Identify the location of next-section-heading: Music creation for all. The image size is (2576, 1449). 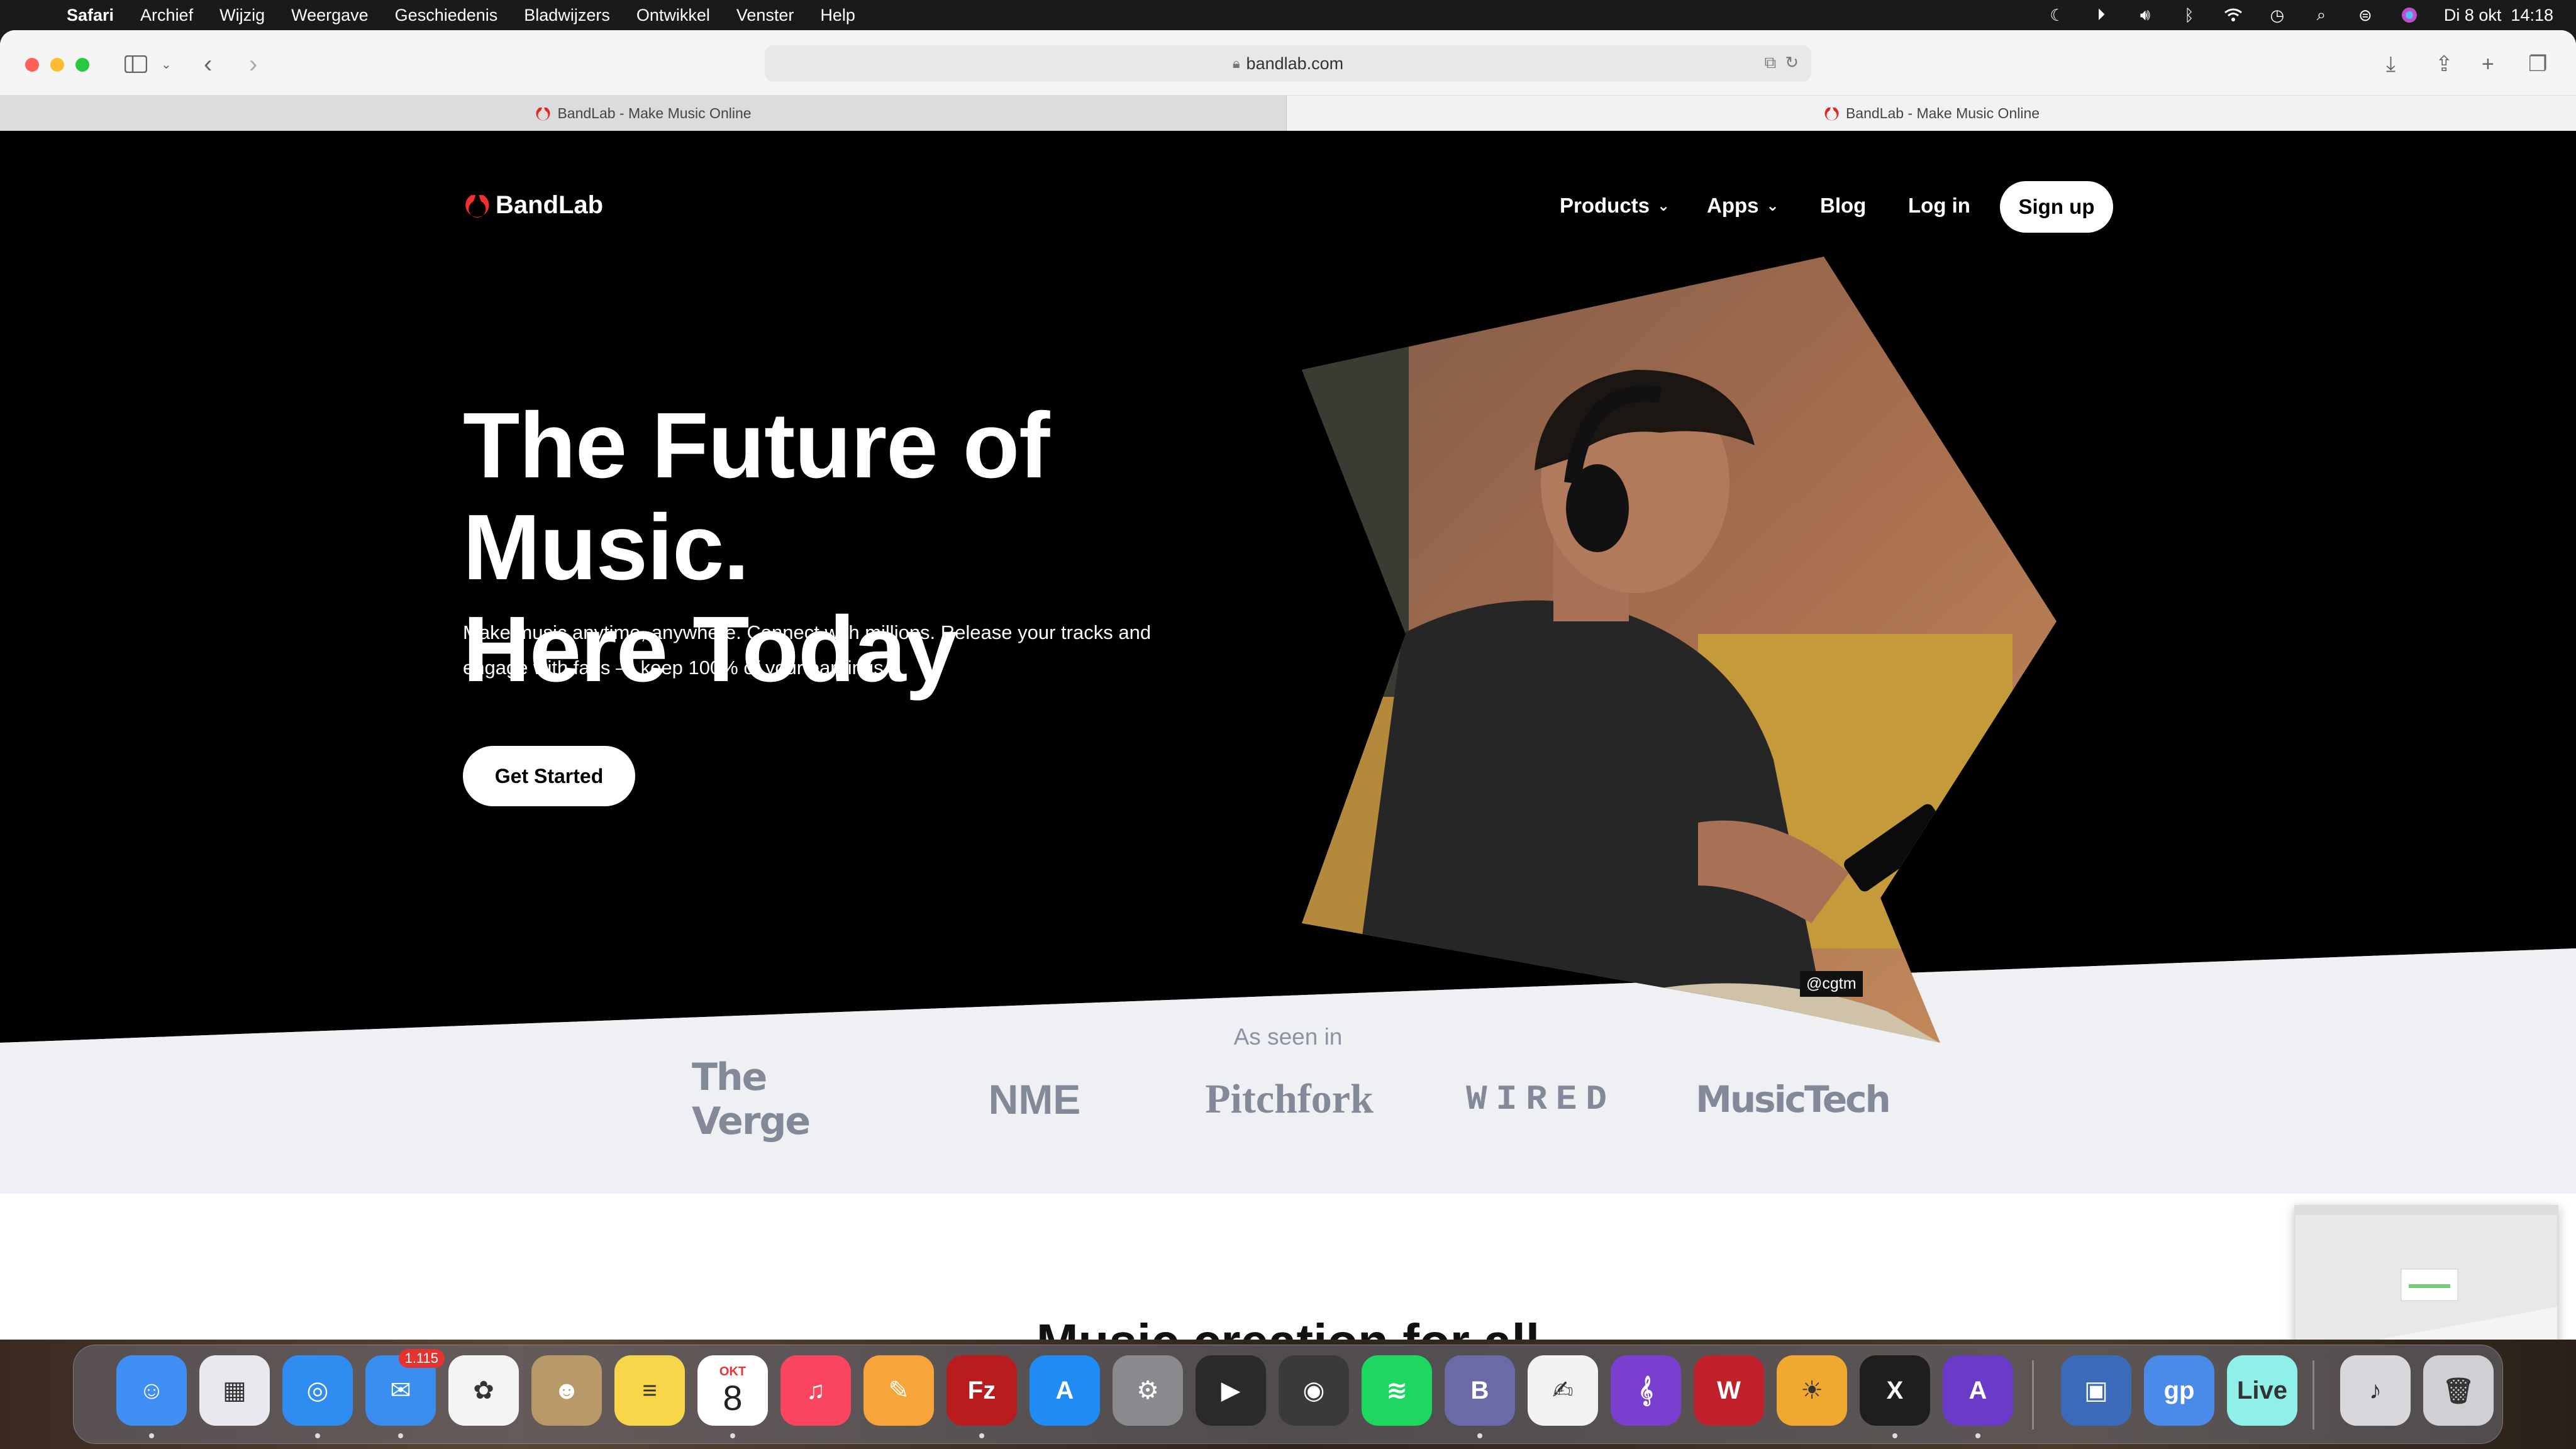
(1288, 1326).